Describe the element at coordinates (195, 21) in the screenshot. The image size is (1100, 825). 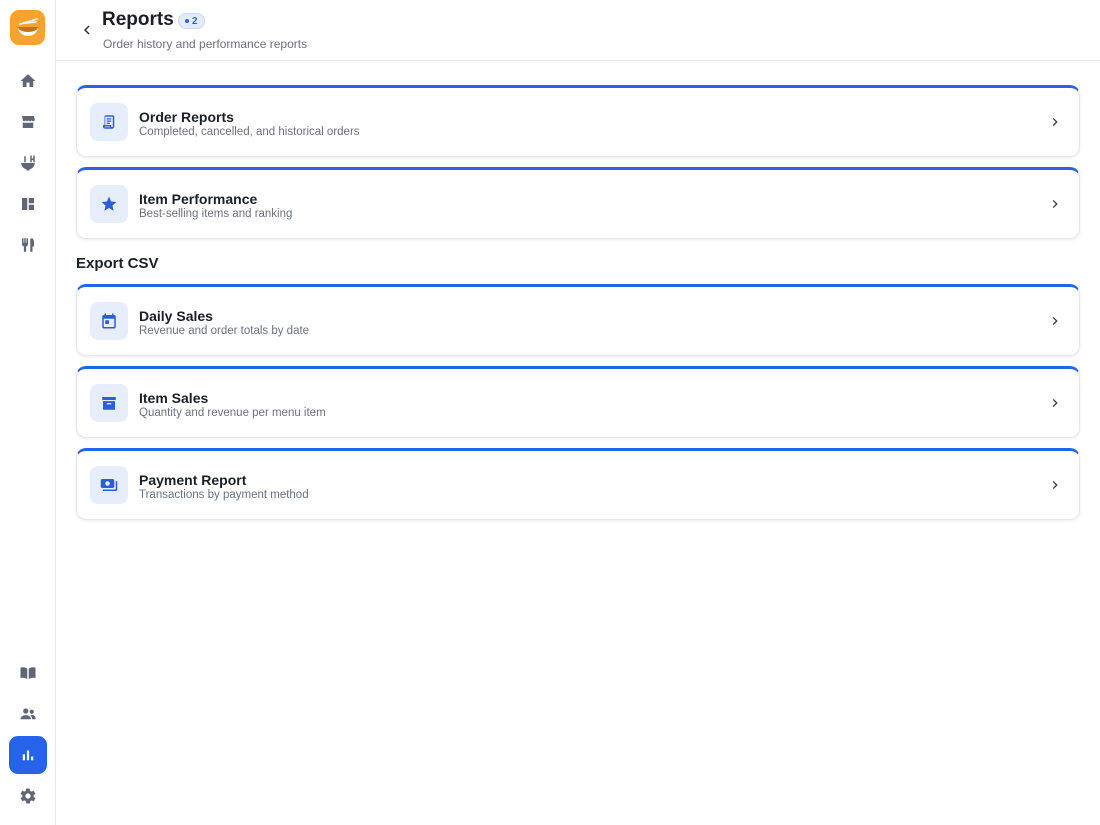
I see `badge-count: 2` at that location.